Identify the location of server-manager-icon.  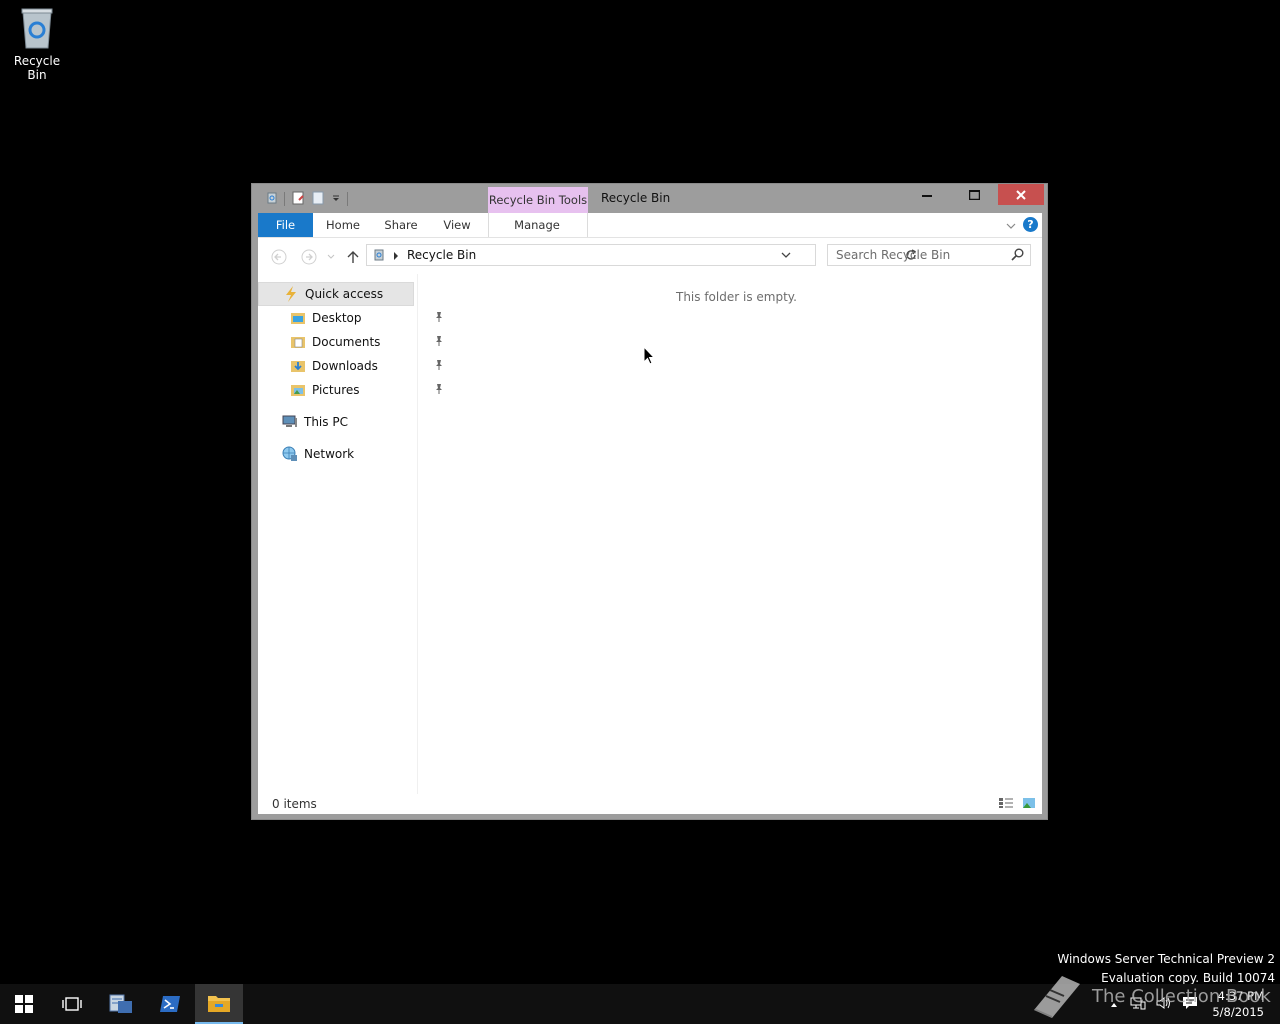
(120, 1003).